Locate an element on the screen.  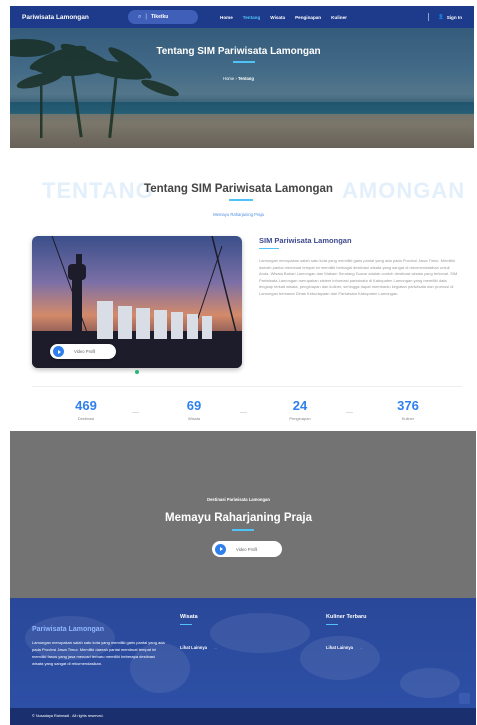
carousel-indicator is located at coordinates (137, 372).